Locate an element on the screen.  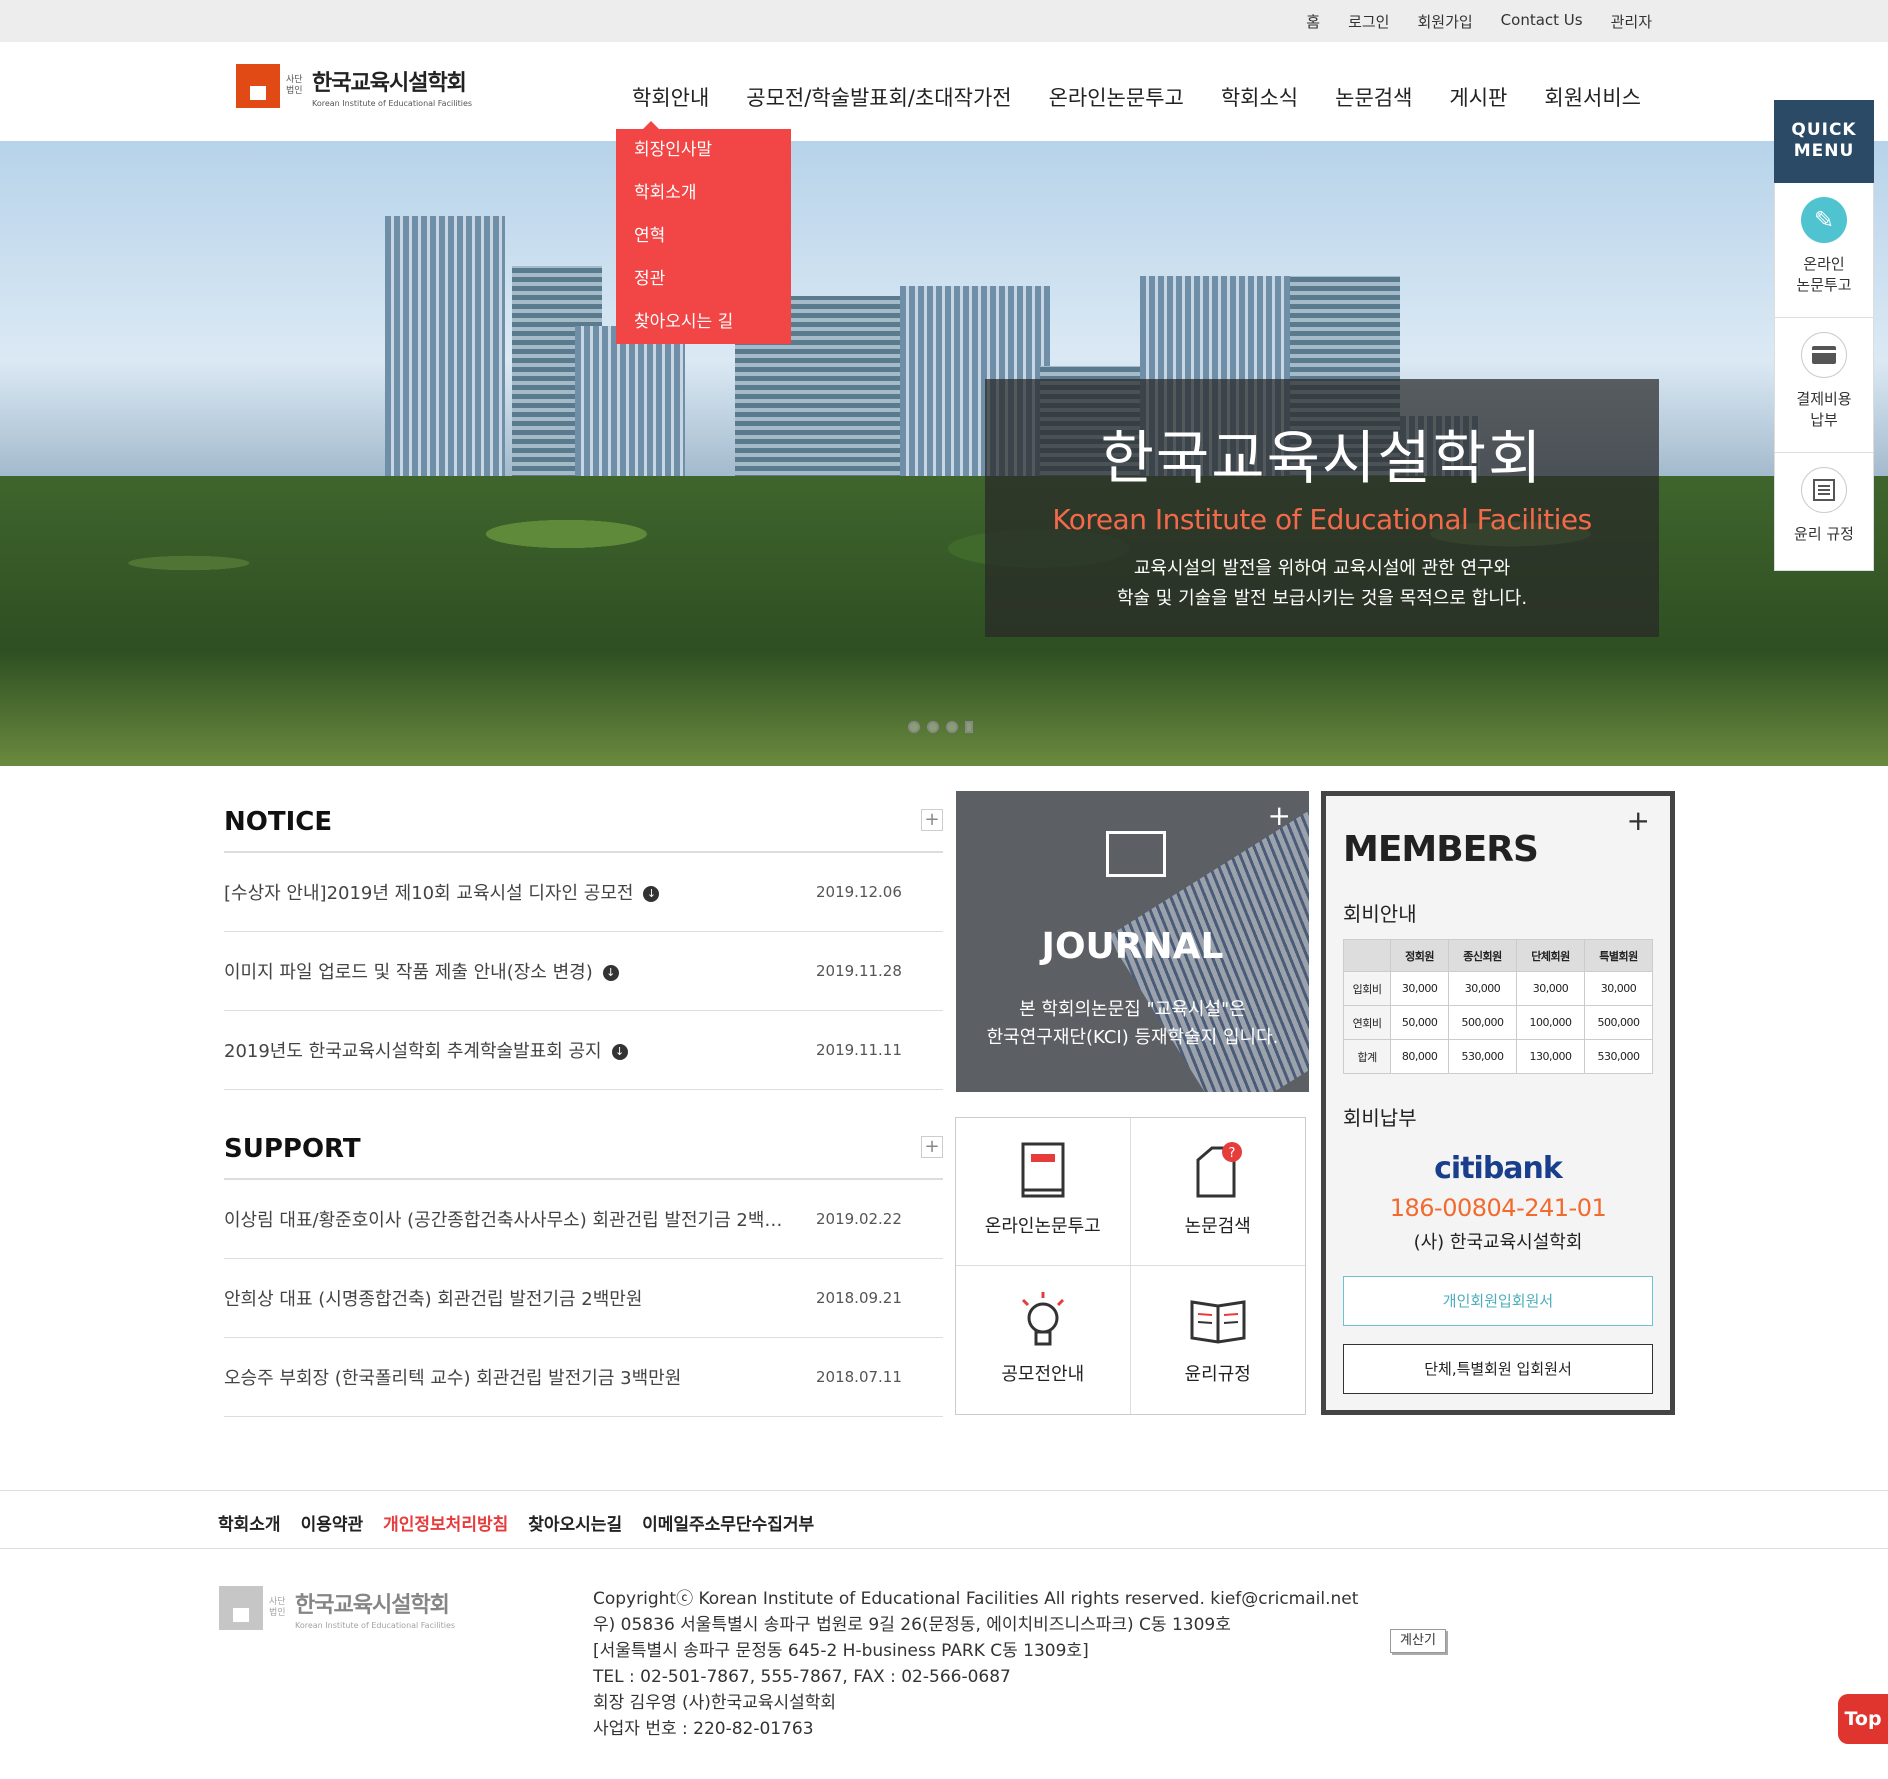
lightbulb-icon is located at coordinates (1043, 1319).